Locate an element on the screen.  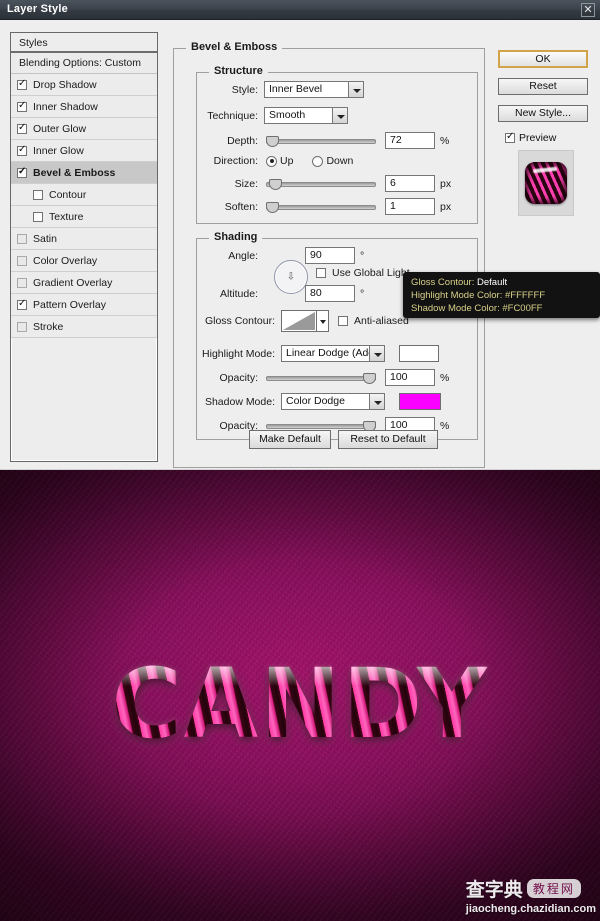
watermark-url: jiaocheng.chazidian.com is located at coordinates (530, 909).